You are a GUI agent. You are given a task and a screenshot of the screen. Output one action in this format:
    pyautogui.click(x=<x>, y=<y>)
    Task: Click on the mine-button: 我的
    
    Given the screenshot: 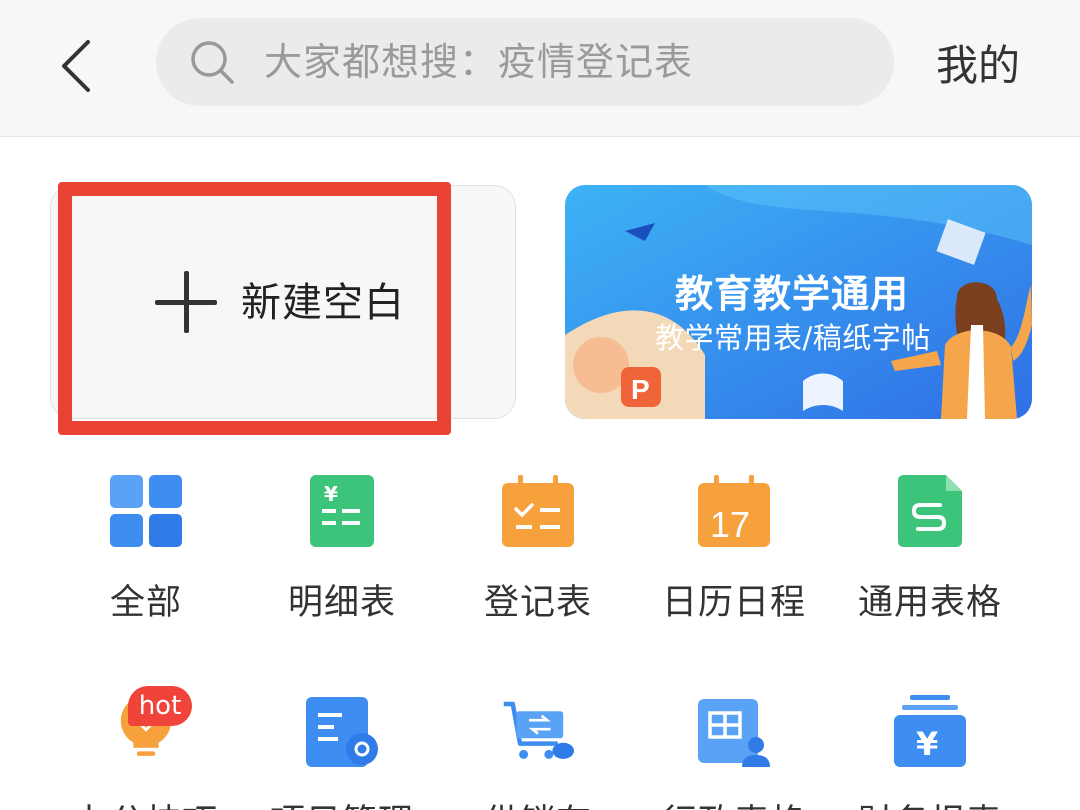 What is the action you would take?
    pyautogui.click(x=978, y=66)
    